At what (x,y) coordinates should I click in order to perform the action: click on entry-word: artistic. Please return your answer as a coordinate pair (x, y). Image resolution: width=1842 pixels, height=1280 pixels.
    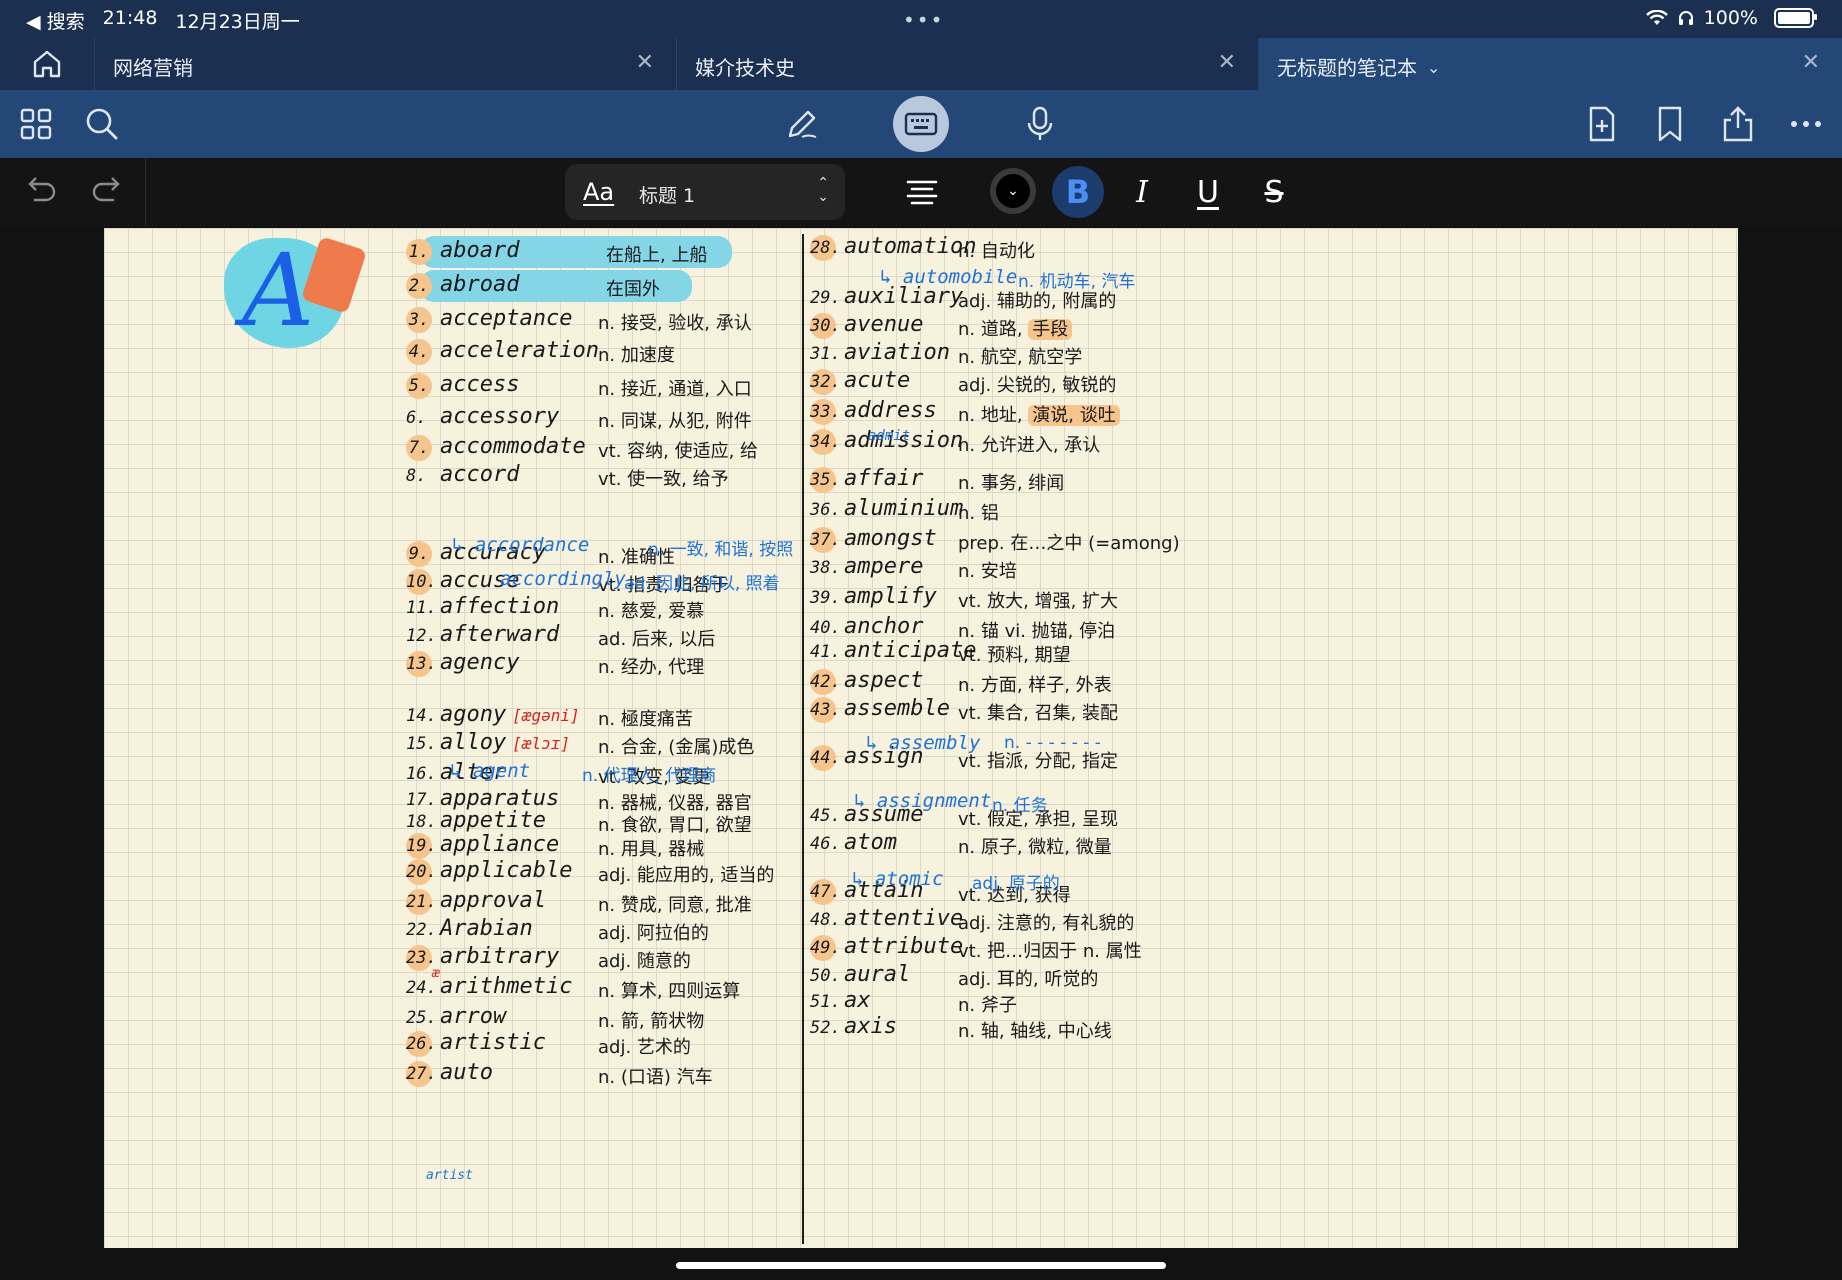
    Looking at the image, I should click on (493, 1042).